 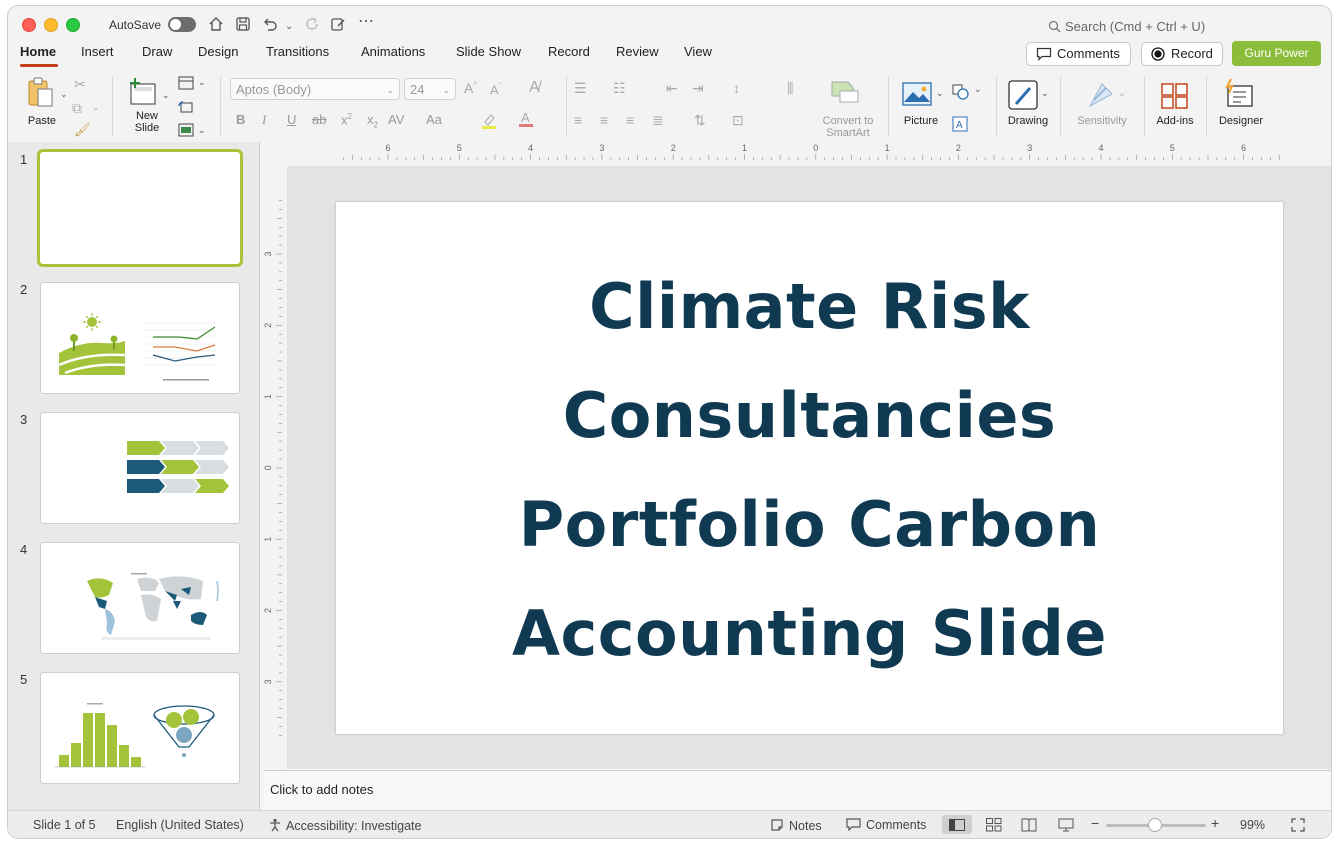 What do you see at coordinates (797, 790) in the screenshot?
I see `notes-pane: Click to add notes` at bounding box center [797, 790].